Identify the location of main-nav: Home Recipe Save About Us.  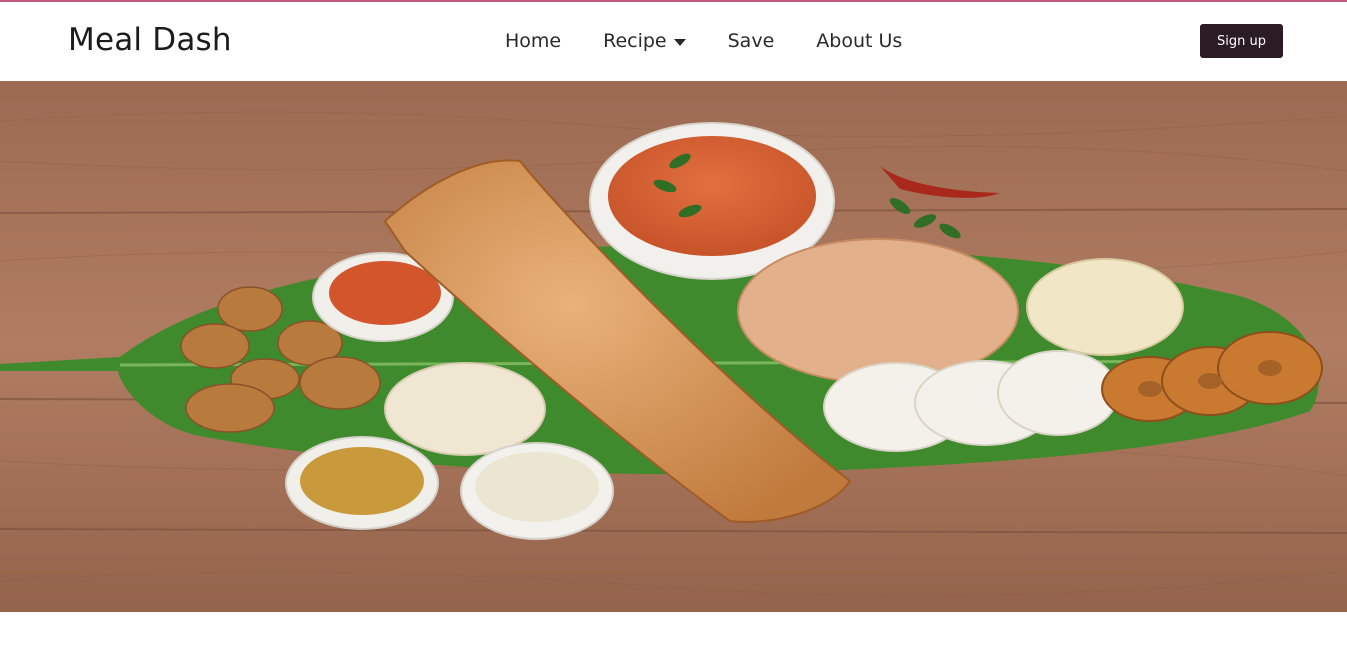
(703, 41).